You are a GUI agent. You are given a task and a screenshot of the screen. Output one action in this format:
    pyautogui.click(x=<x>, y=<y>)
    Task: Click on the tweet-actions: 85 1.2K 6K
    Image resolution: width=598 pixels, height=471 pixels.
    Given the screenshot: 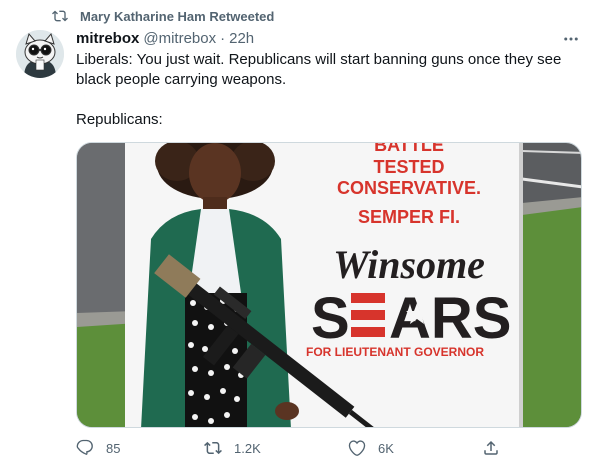 What is the action you would take?
    pyautogui.click(x=291, y=449)
    